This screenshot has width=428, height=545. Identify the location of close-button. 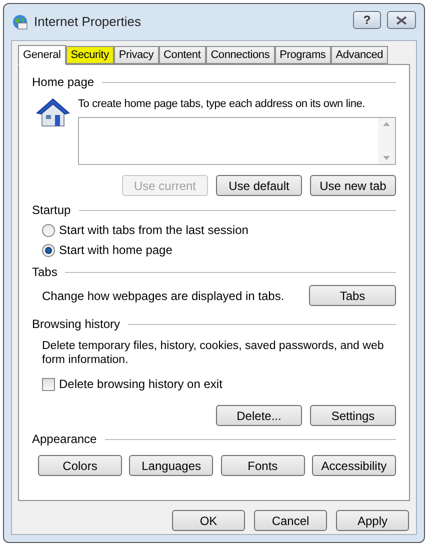
(401, 20).